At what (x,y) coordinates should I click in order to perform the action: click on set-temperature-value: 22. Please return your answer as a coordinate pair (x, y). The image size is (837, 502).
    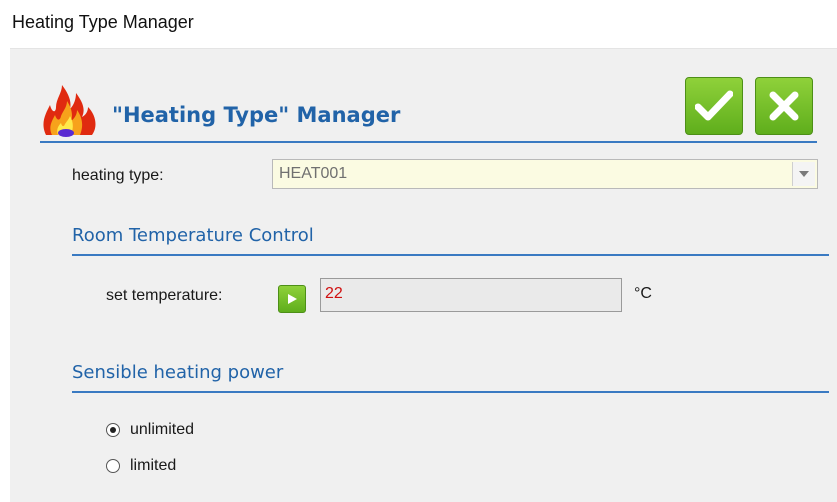
    Looking at the image, I should click on (334, 293).